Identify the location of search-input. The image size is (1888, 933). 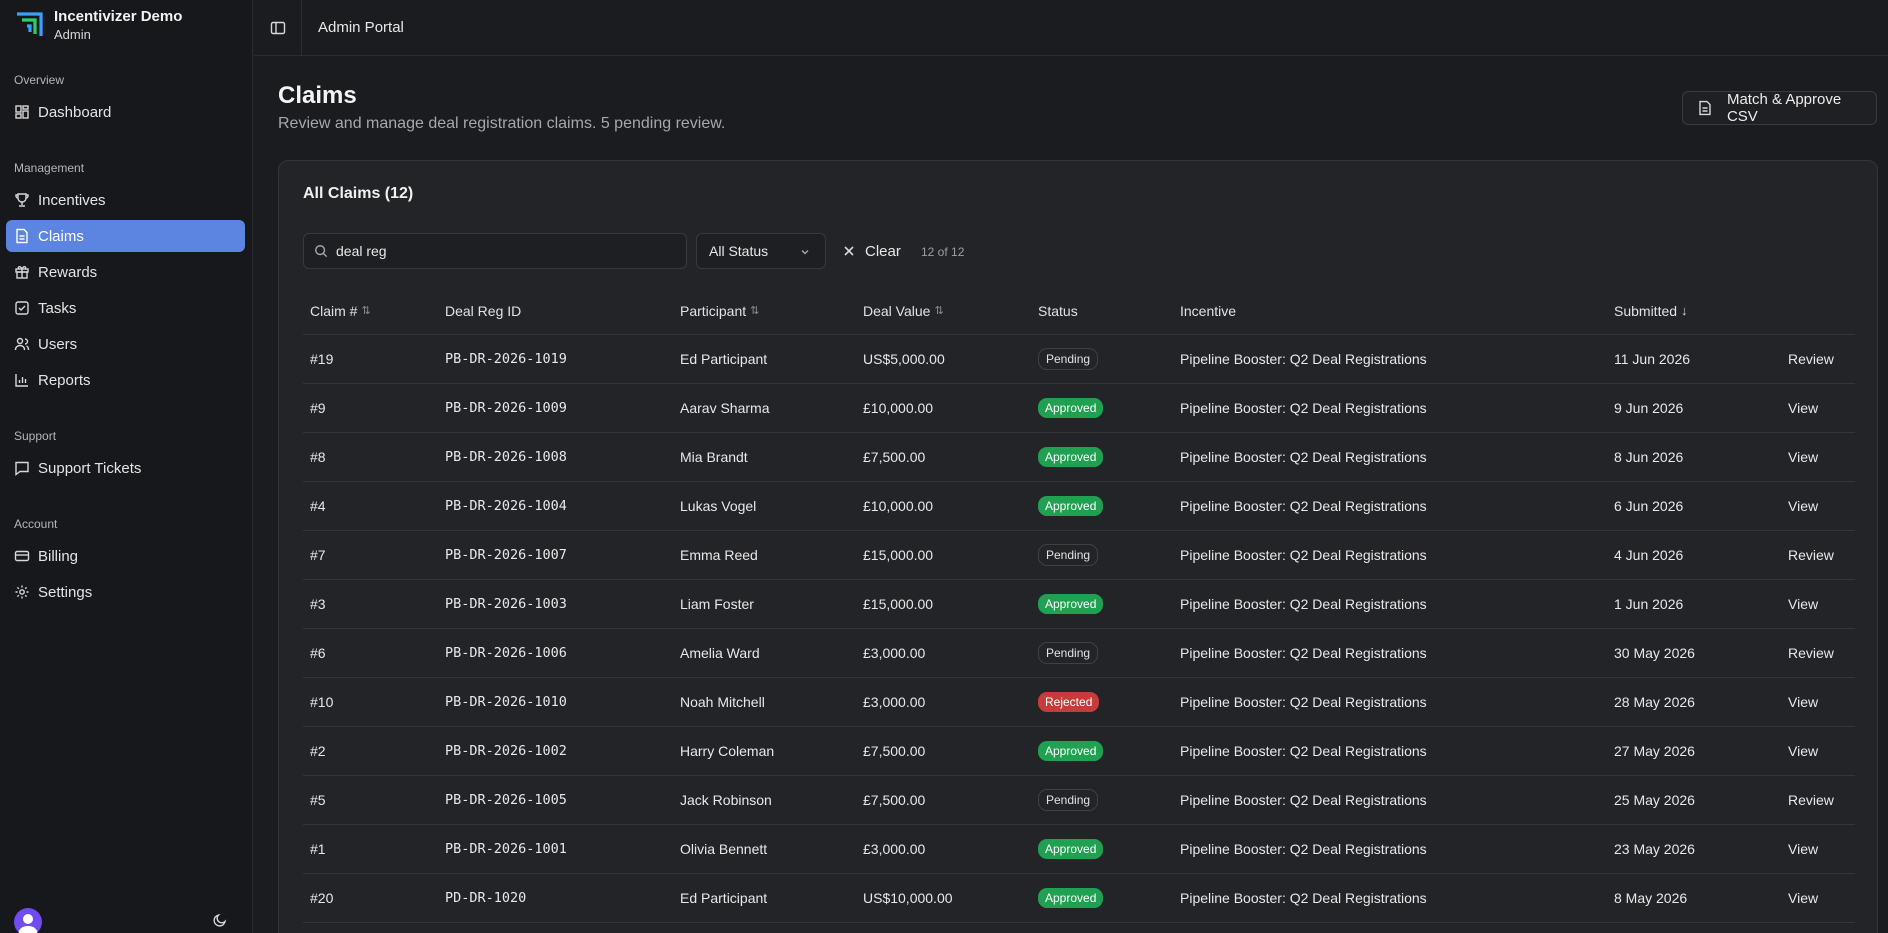
(506, 251).